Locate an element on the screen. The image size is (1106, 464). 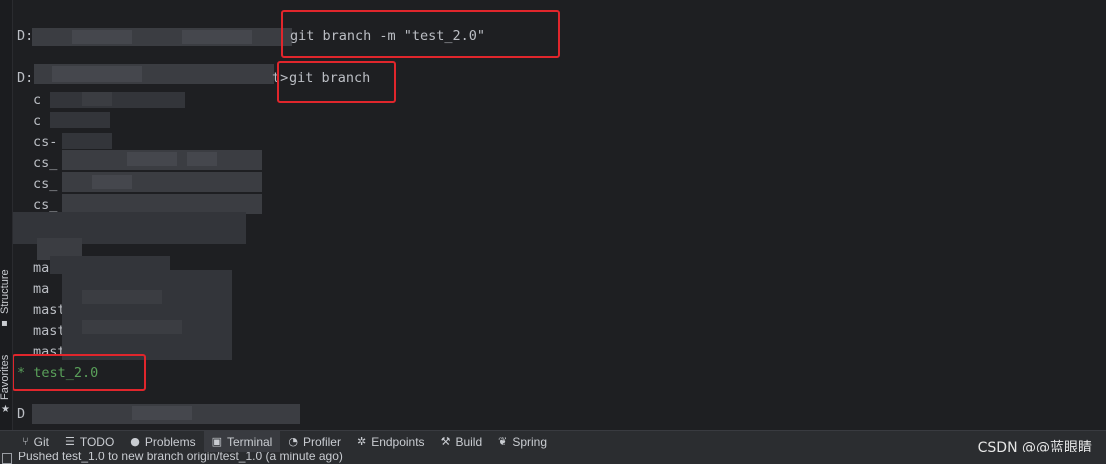
tab-terminal: ▣ Terminal is located at coordinates (242, 441).